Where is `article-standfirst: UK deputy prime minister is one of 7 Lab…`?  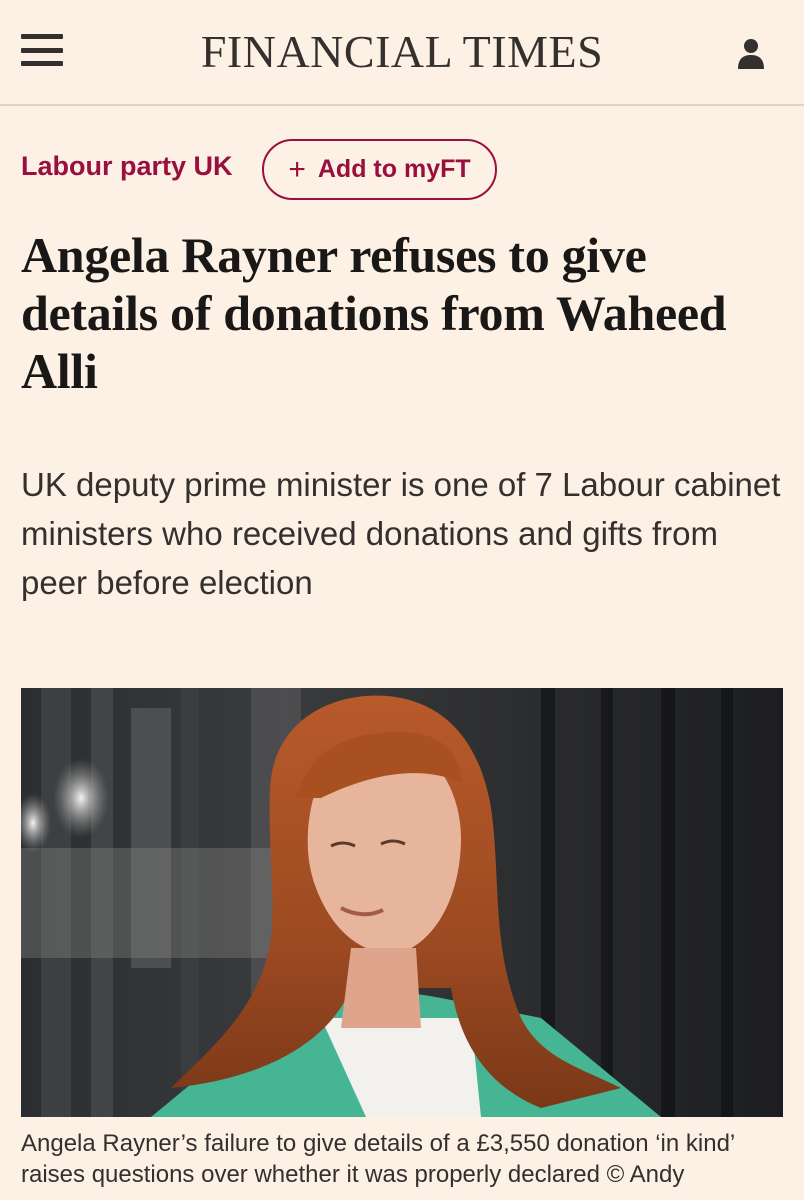
article-standfirst: UK deputy prime minister is one of 7 Lab… is located at coordinates (401, 533).